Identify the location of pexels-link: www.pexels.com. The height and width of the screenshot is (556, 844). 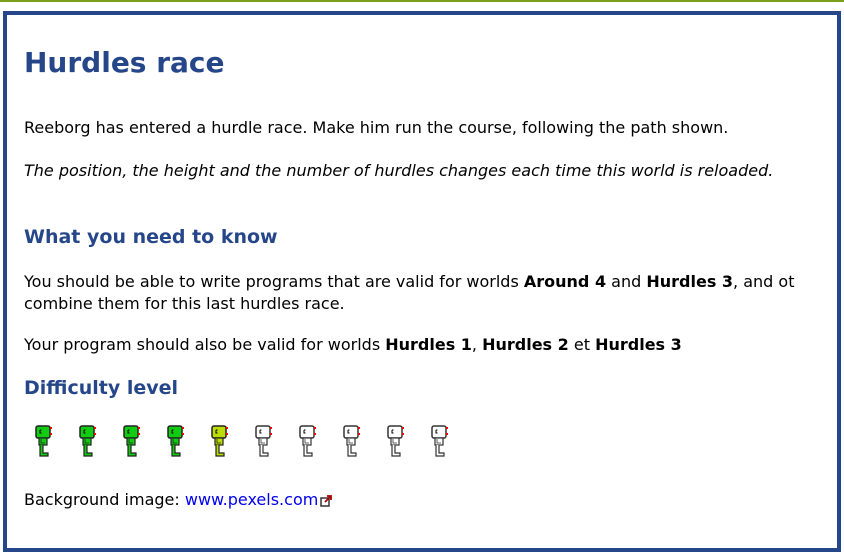
(251, 499).